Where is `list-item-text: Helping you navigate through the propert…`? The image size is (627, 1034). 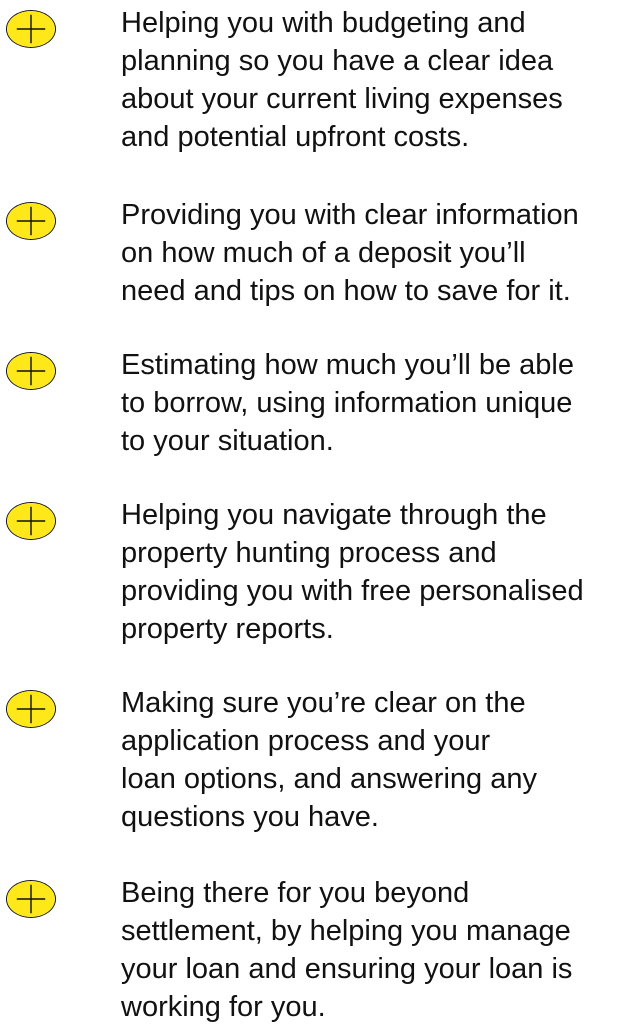
list-item-text: Helping you navigate through the propert… is located at coordinates (352, 572).